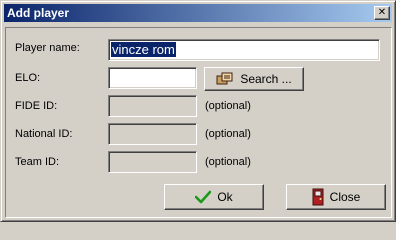  Describe the element at coordinates (38, 13) in the screenshot. I see `window-title: Add player` at that location.